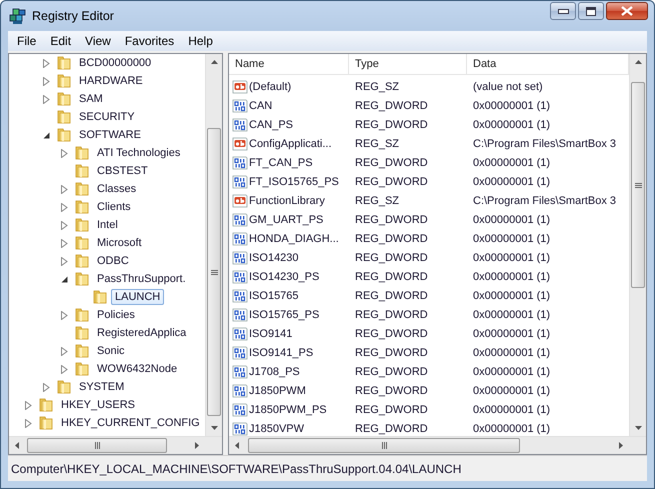  Describe the element at coordinates (141, 333) in the screenshot. I see `tree-node: RegisteredApplica` at that location.